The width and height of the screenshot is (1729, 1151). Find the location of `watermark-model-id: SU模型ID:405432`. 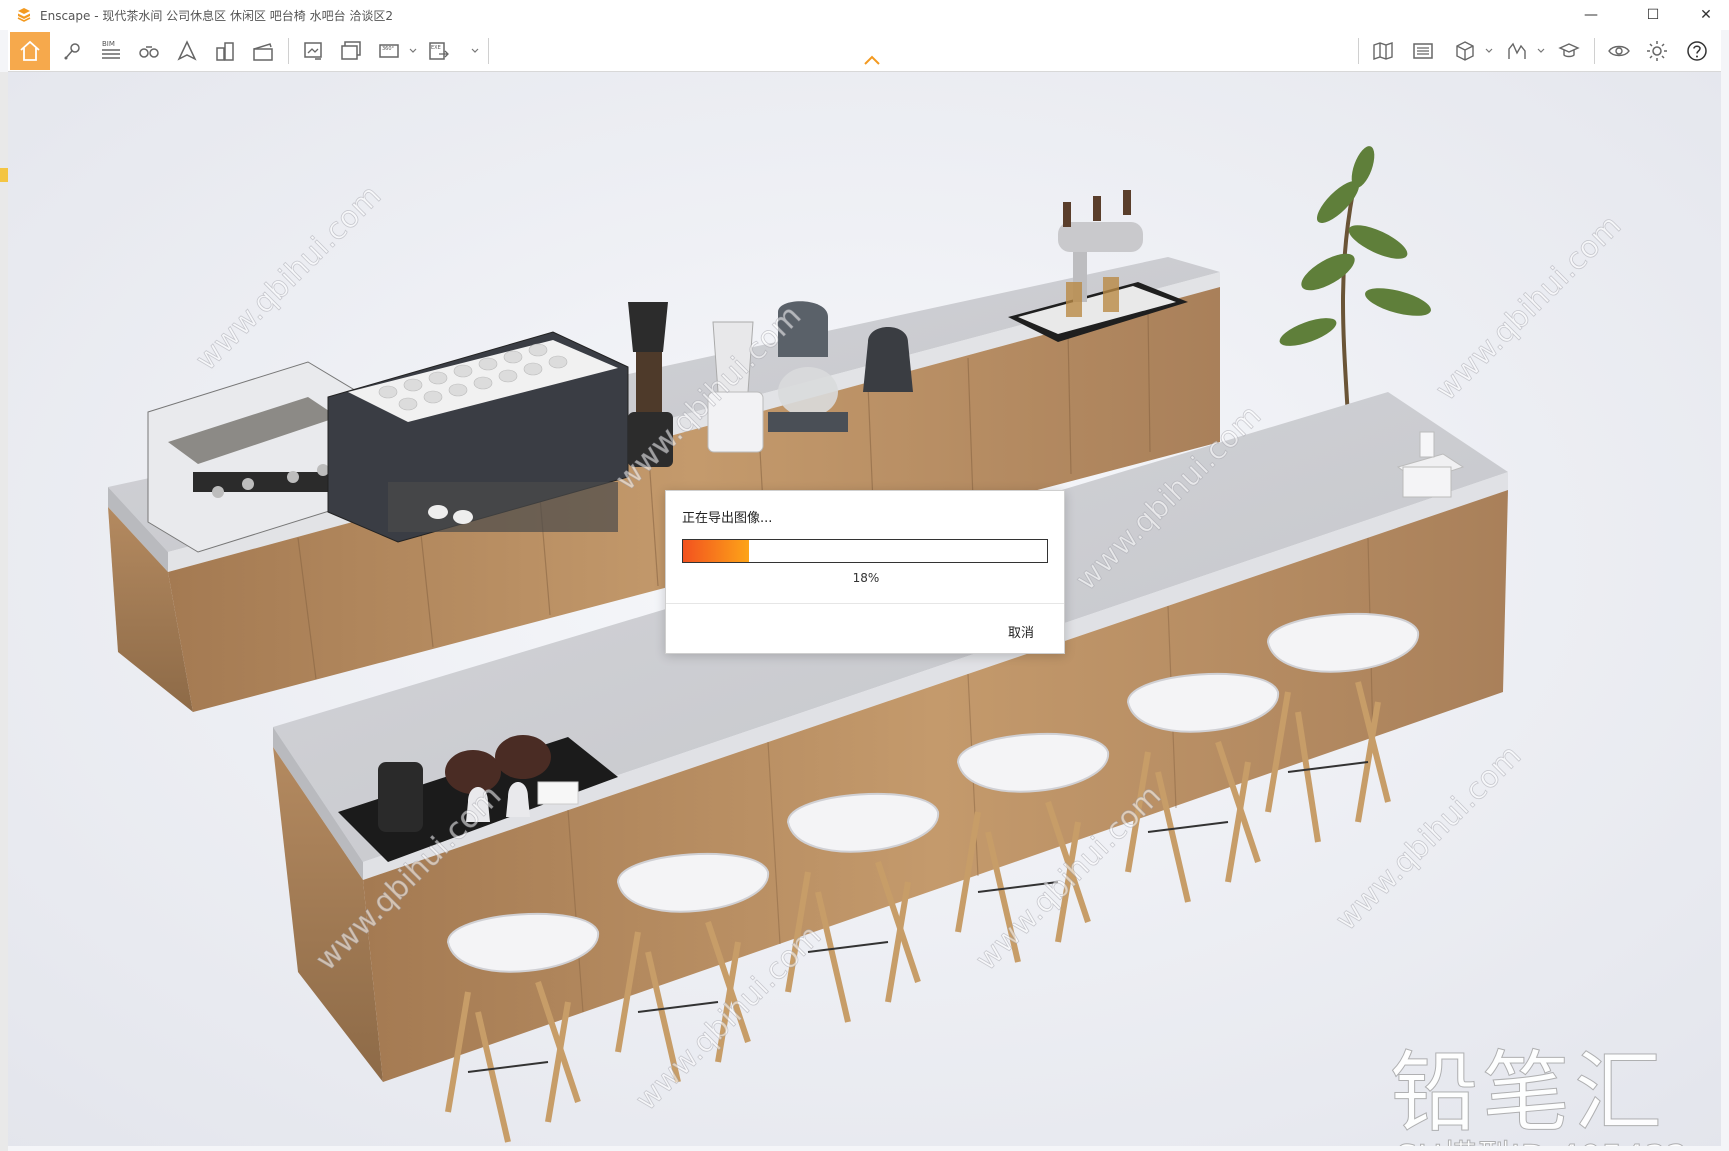

watermark-model-id: SU模型ID:405432 is located at coordinates (1542, 1138).